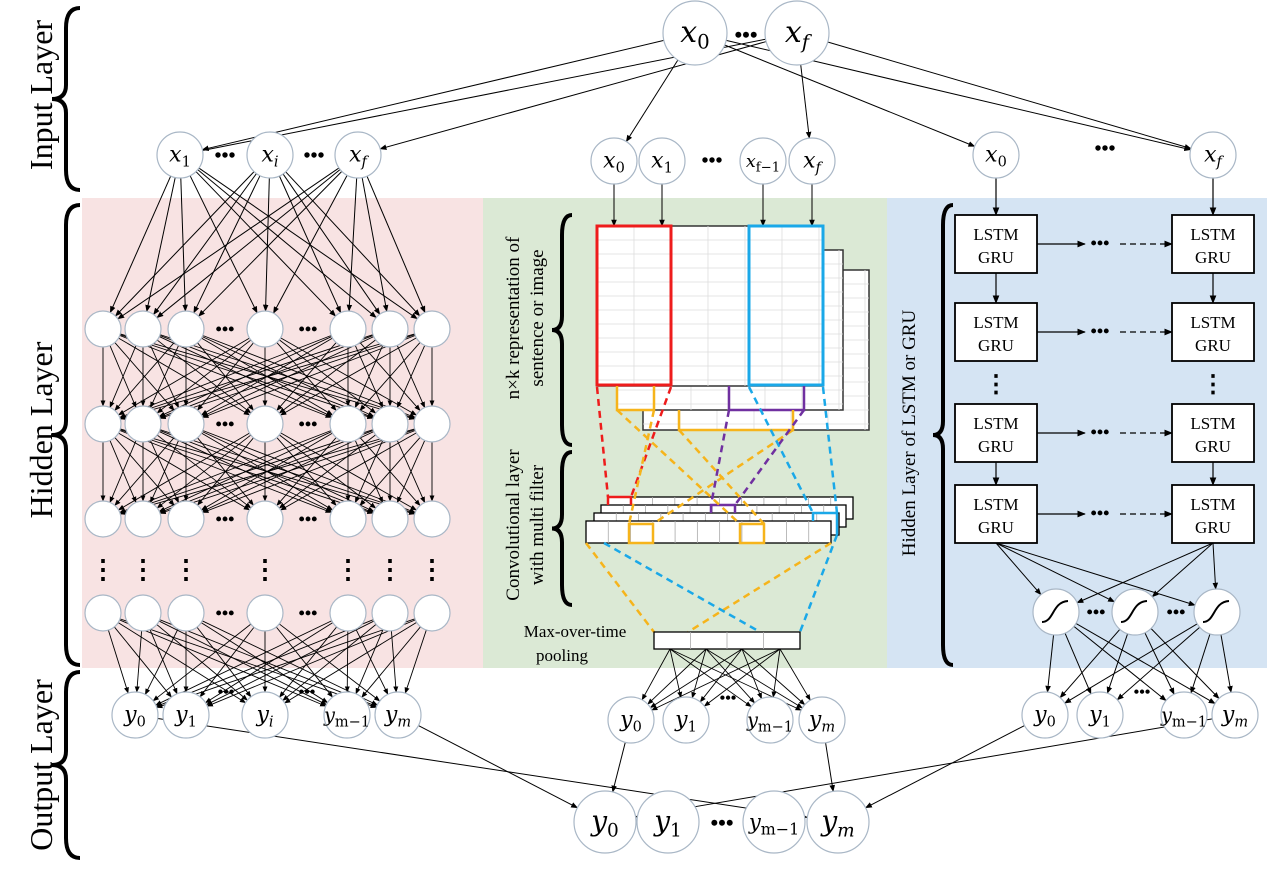 The image size is (1279, 877). I want to click on cnn-output-y0: y0, so click(631, 720).